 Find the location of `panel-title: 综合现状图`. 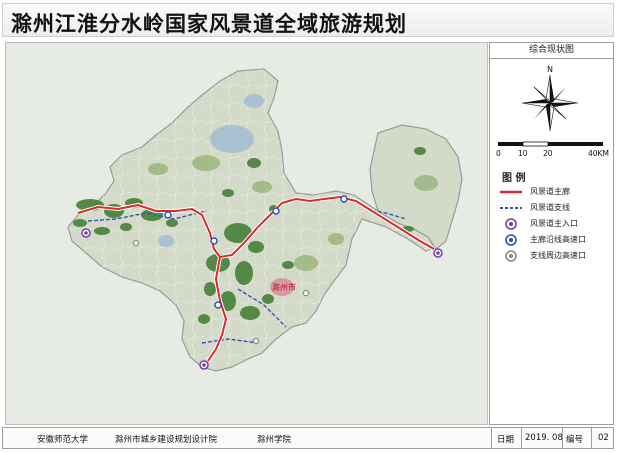

panel-title: 综合现状图 is located at coordinates (551, 51).